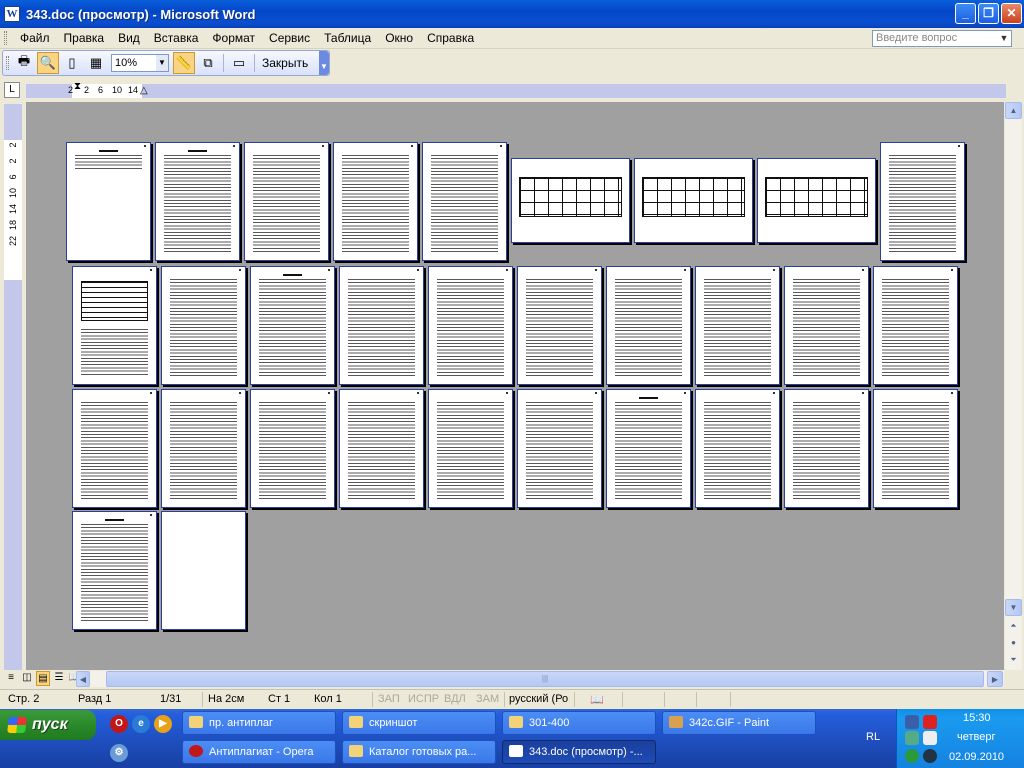 This screenshot has width=1024, height=768. What do you see at coordinates (1013, 643) in the screenshot?
I see `browse-object-icon: ●` at bounding box center [1013, 643].